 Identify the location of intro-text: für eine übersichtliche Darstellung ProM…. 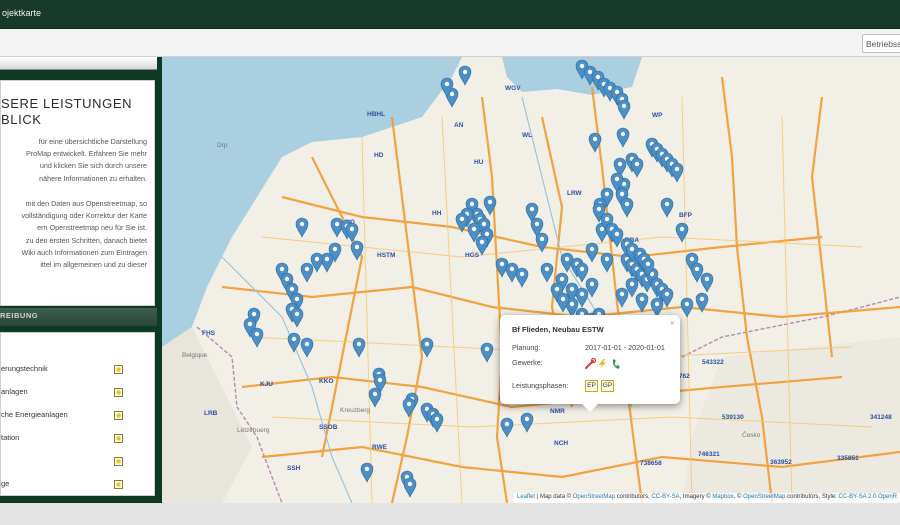
(74, 160).